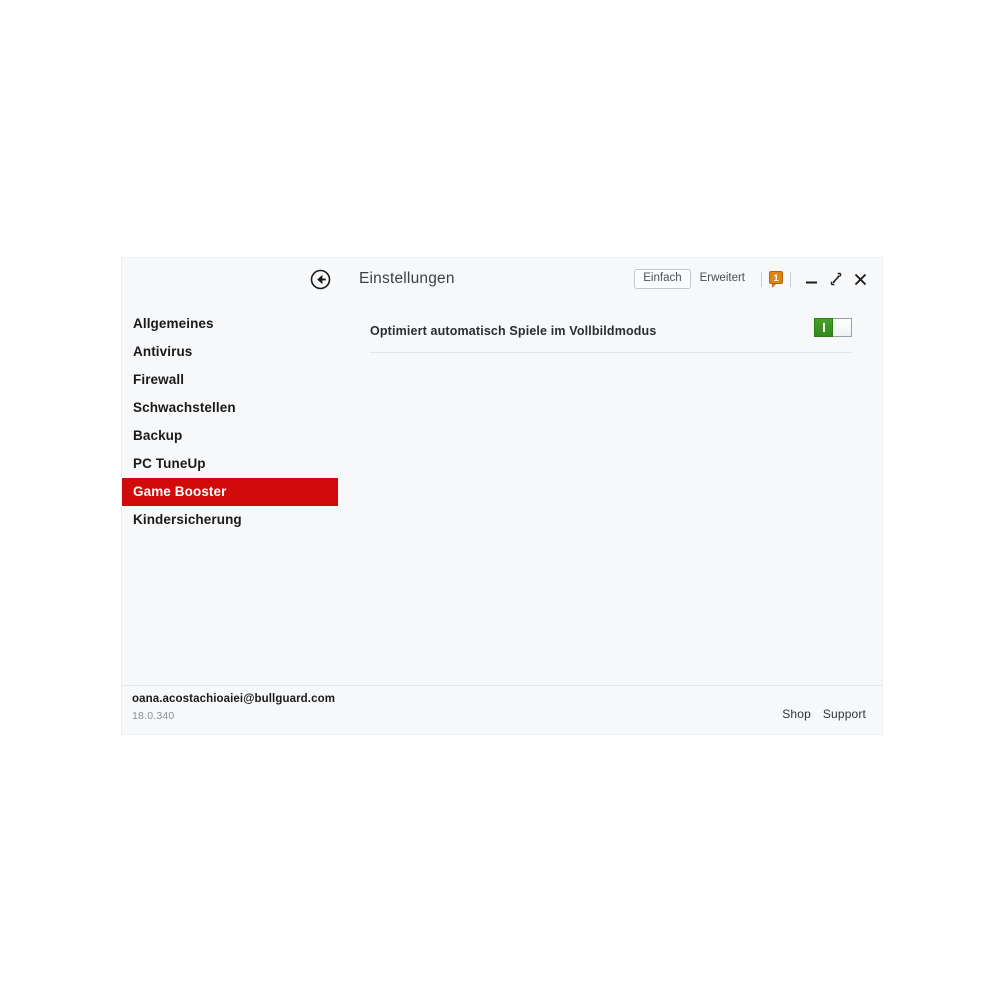 The height and width of the screenshot is (1000, 1000). I want to click on close-icon, so click(860, 279).